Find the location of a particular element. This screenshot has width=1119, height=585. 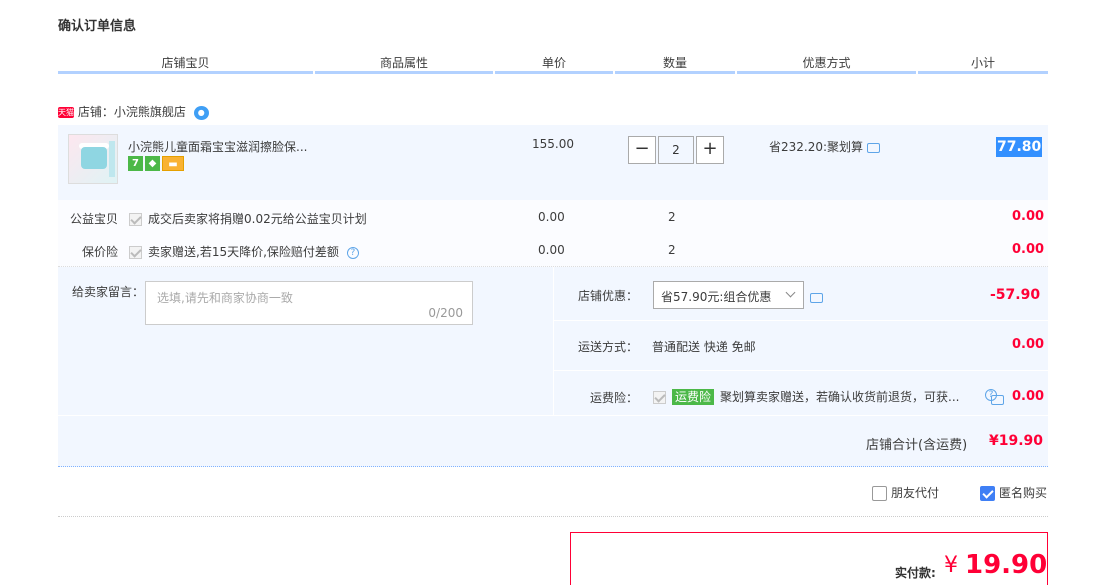

shop-label: 店铺： is located at coordinates (95, 112).